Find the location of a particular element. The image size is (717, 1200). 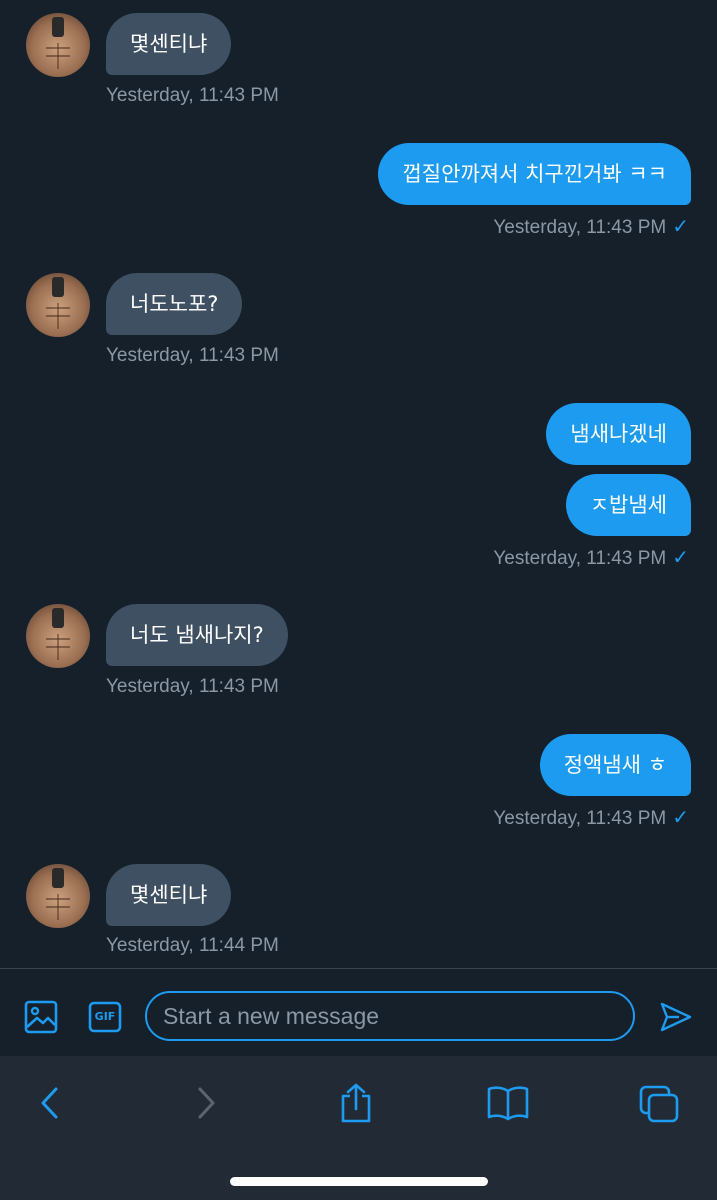

bookmarks-icon is located at coordinates (508, 1103).